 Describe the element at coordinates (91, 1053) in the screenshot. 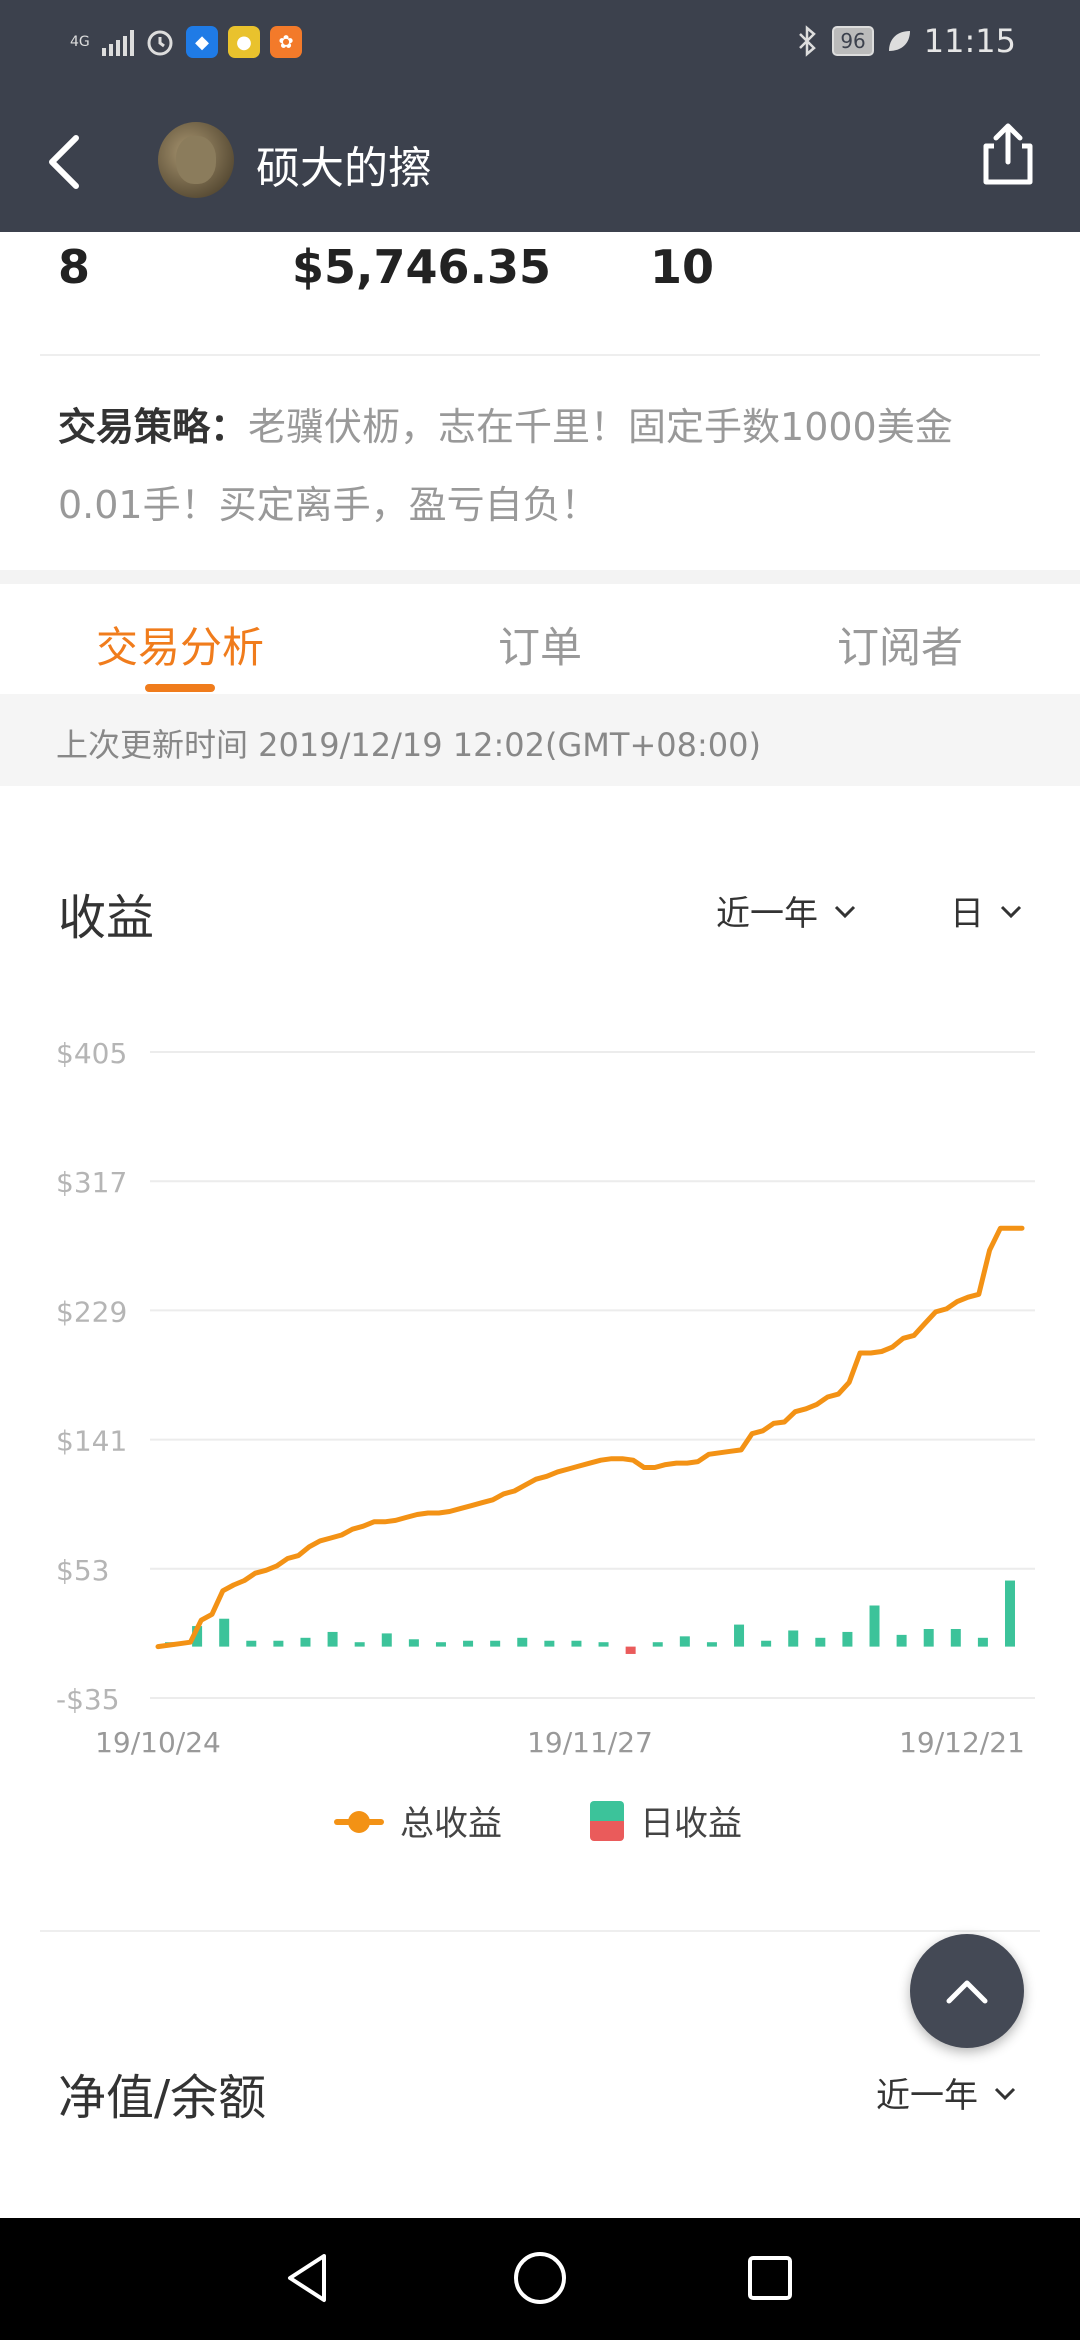

I see `y-tick-label: $405` at that location.